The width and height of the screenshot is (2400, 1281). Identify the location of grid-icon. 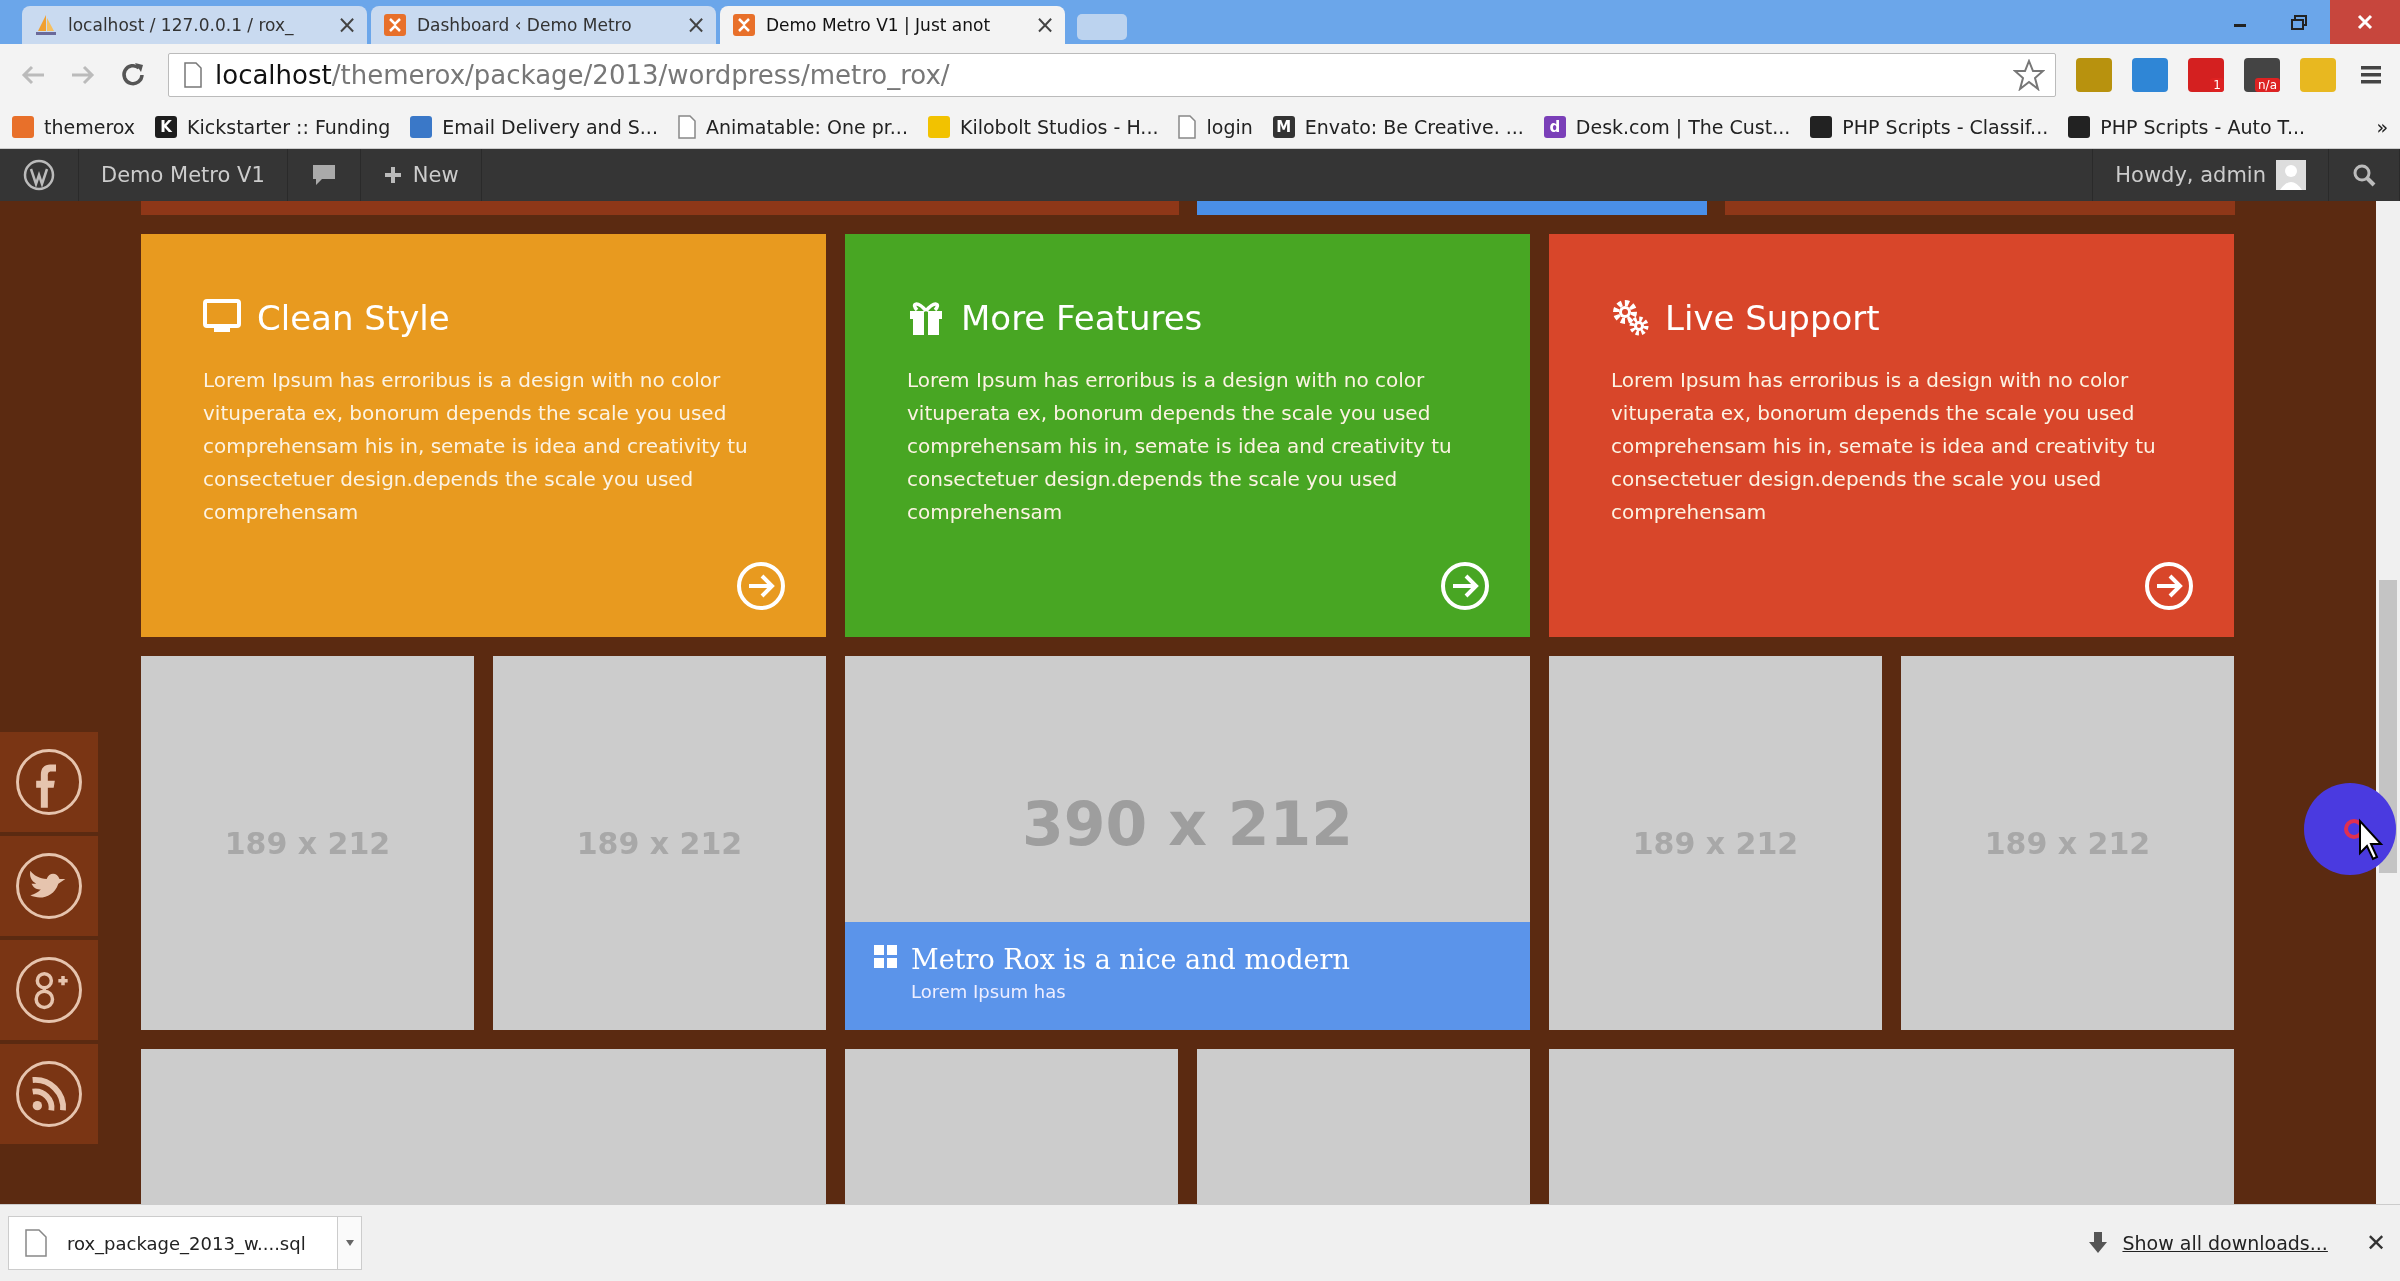
(886, 957).